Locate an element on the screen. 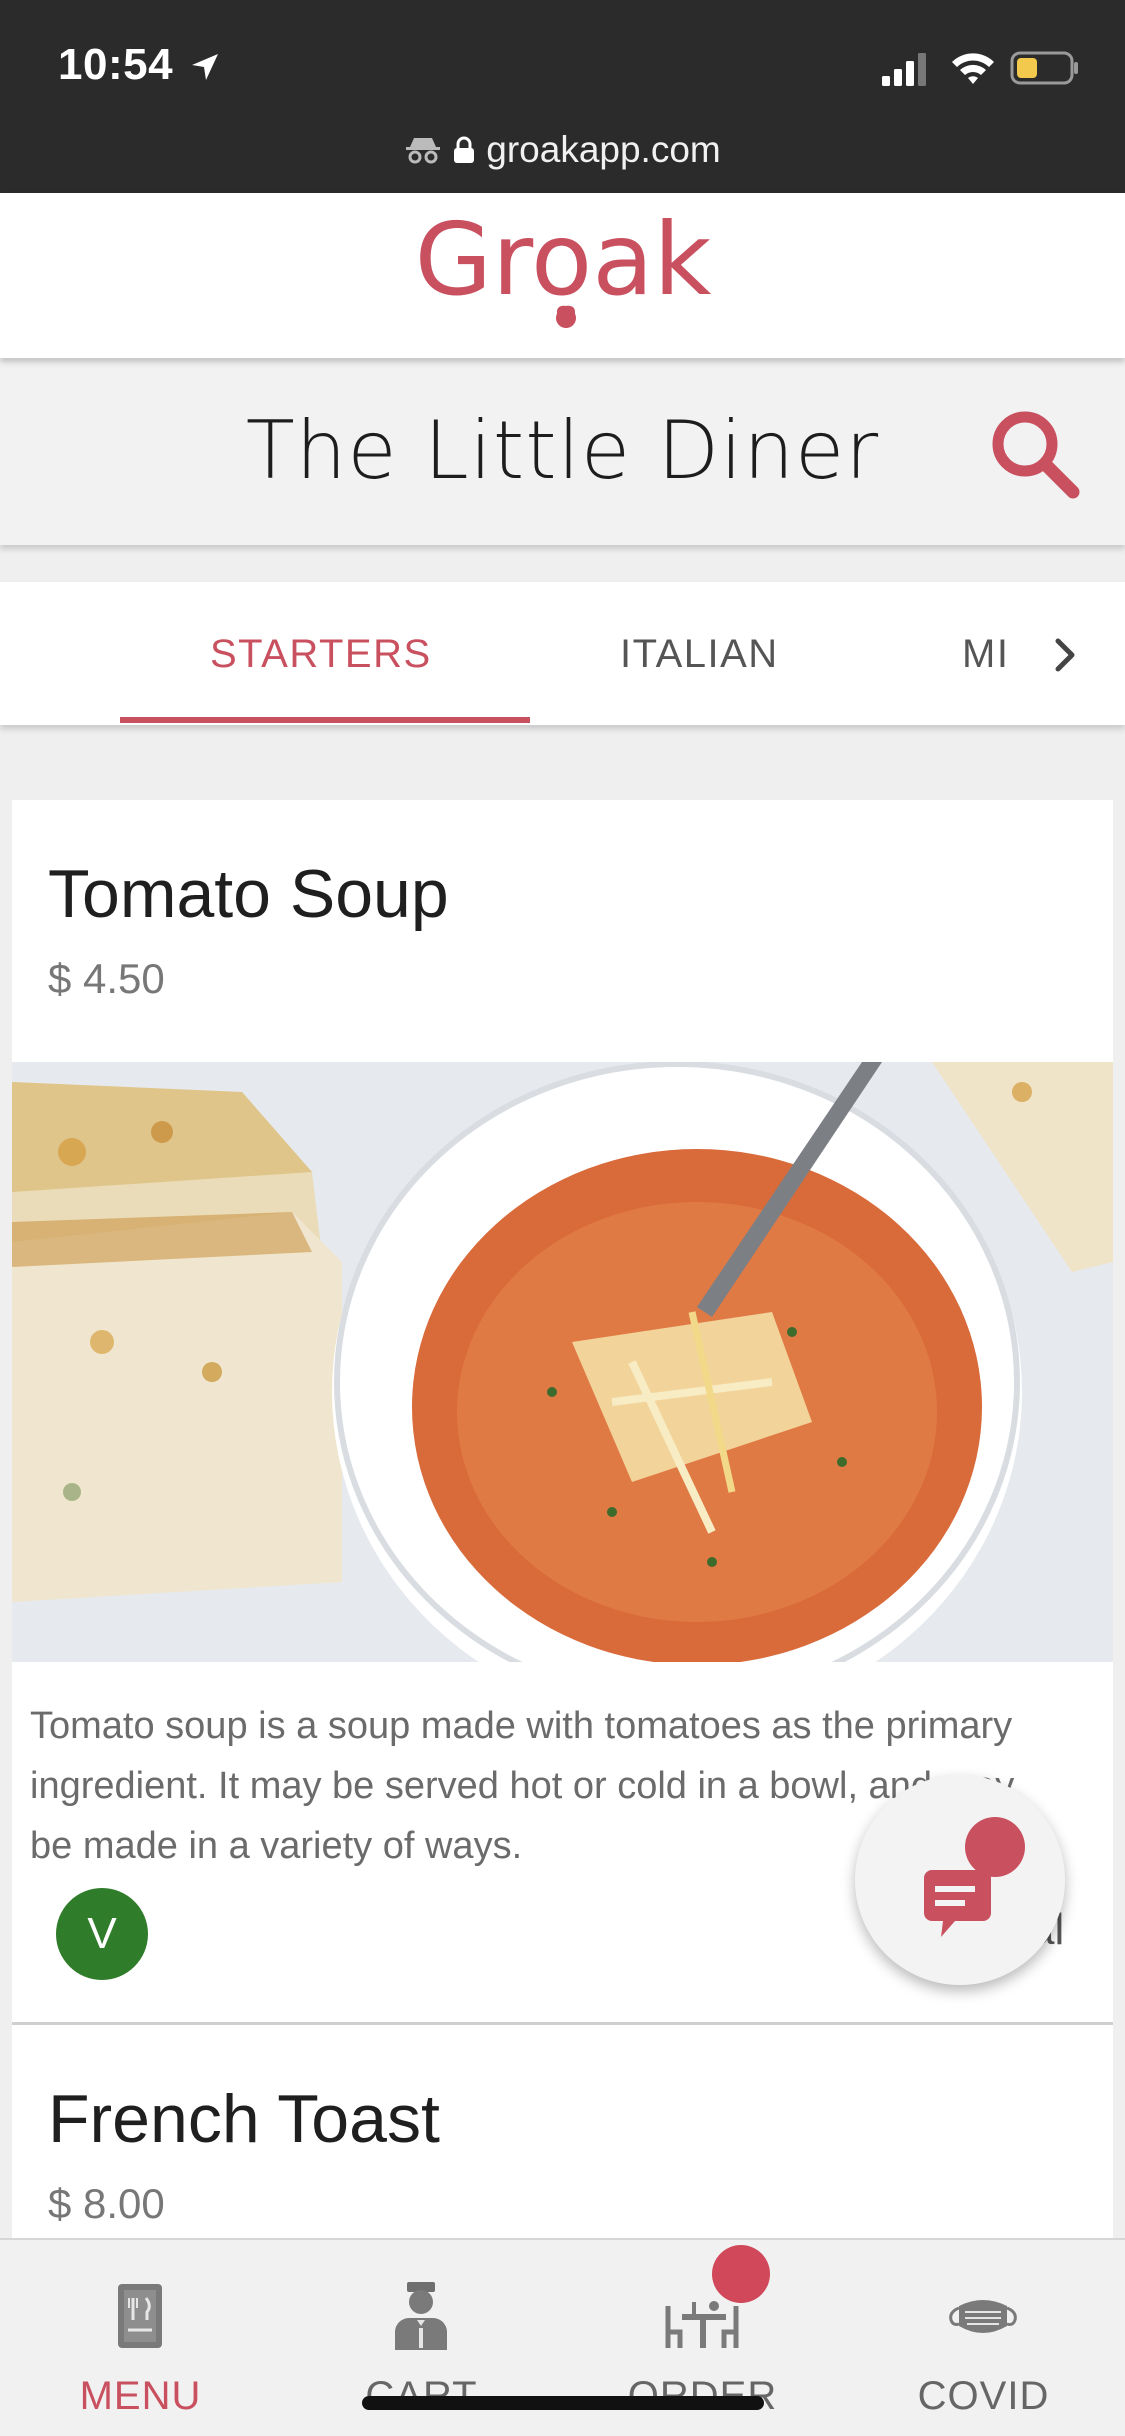 This screenshot has width=1125, height=2436. svg-text: Groak is located at coordinates (562, 262).